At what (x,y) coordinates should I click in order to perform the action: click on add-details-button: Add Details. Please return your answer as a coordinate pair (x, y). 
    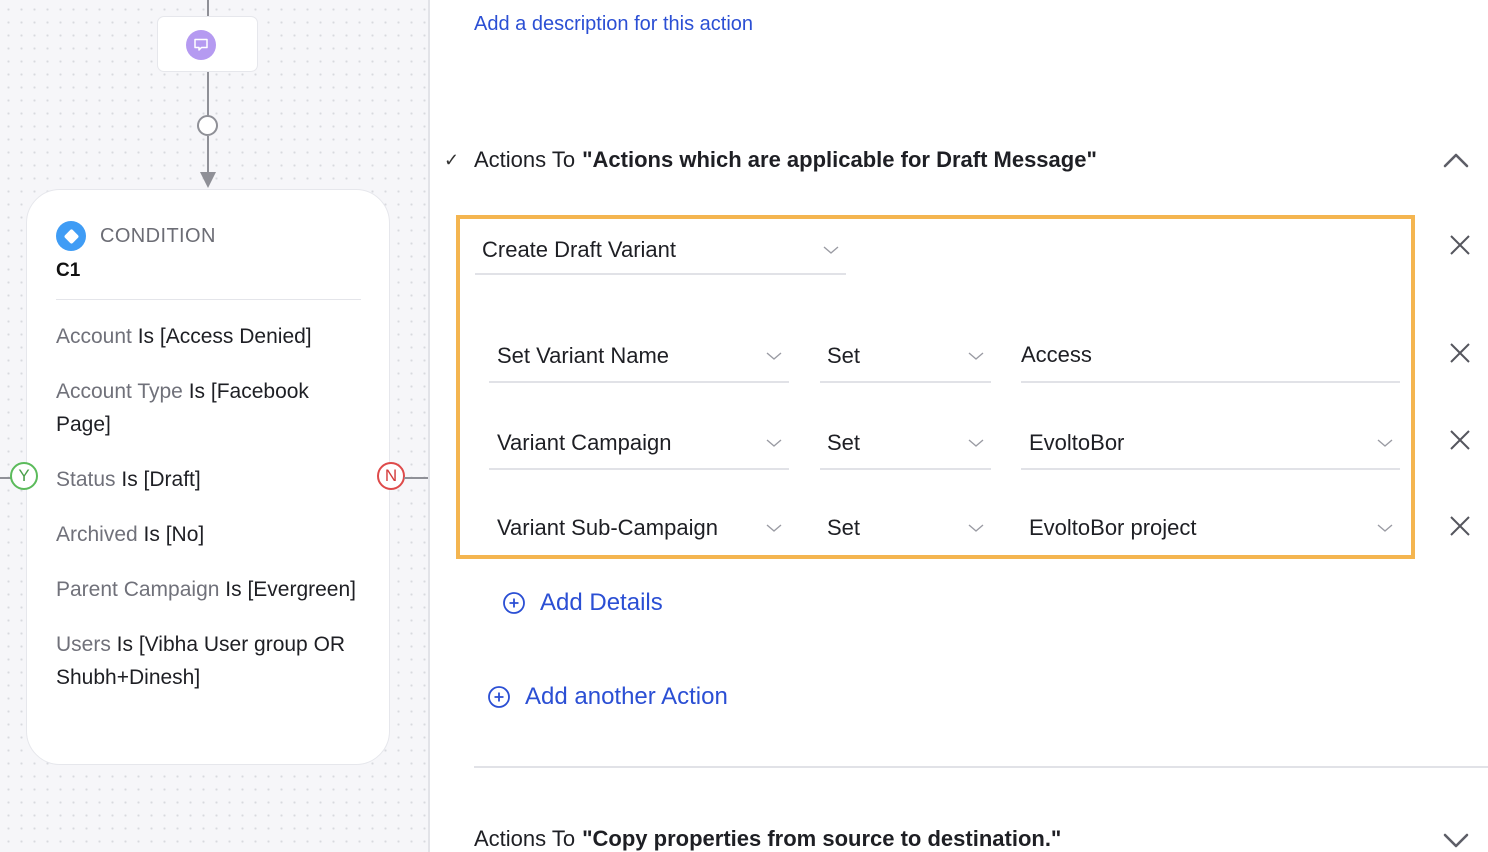
    Looking at the image, I should click on (582, 603).